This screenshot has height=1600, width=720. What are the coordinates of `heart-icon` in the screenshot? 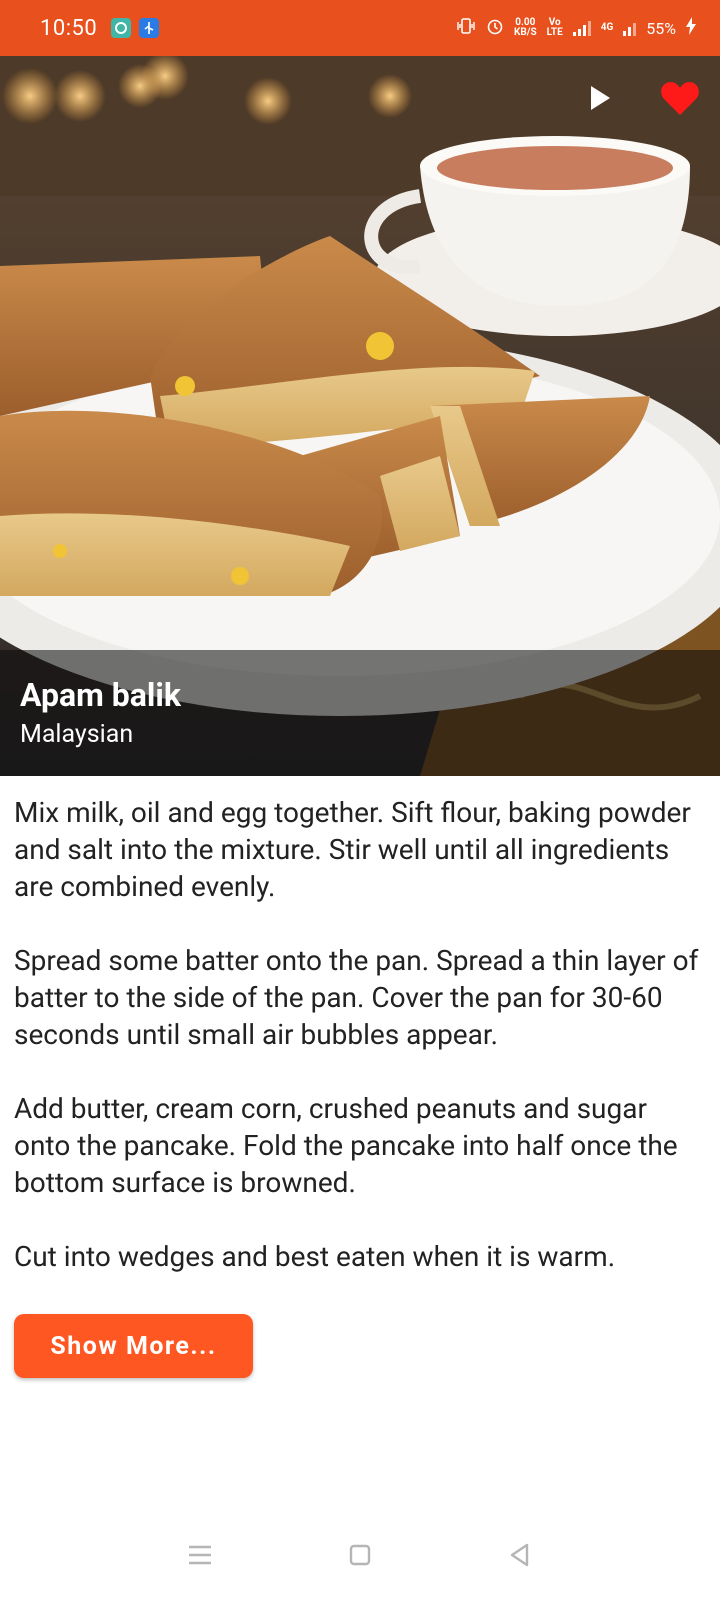 It's located at (680, 98).